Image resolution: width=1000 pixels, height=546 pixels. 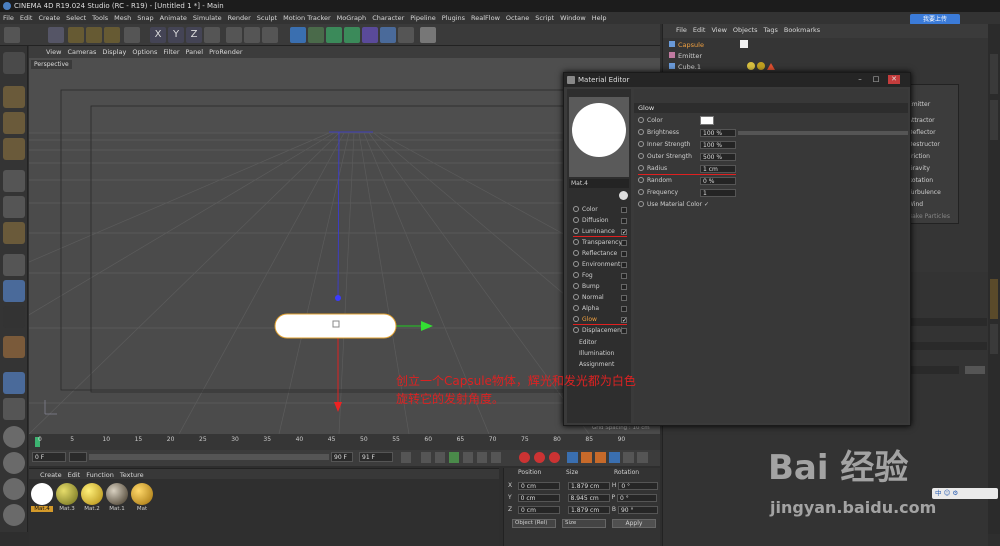 I want to click on menu-window: Window, so click(x=573, y=18).